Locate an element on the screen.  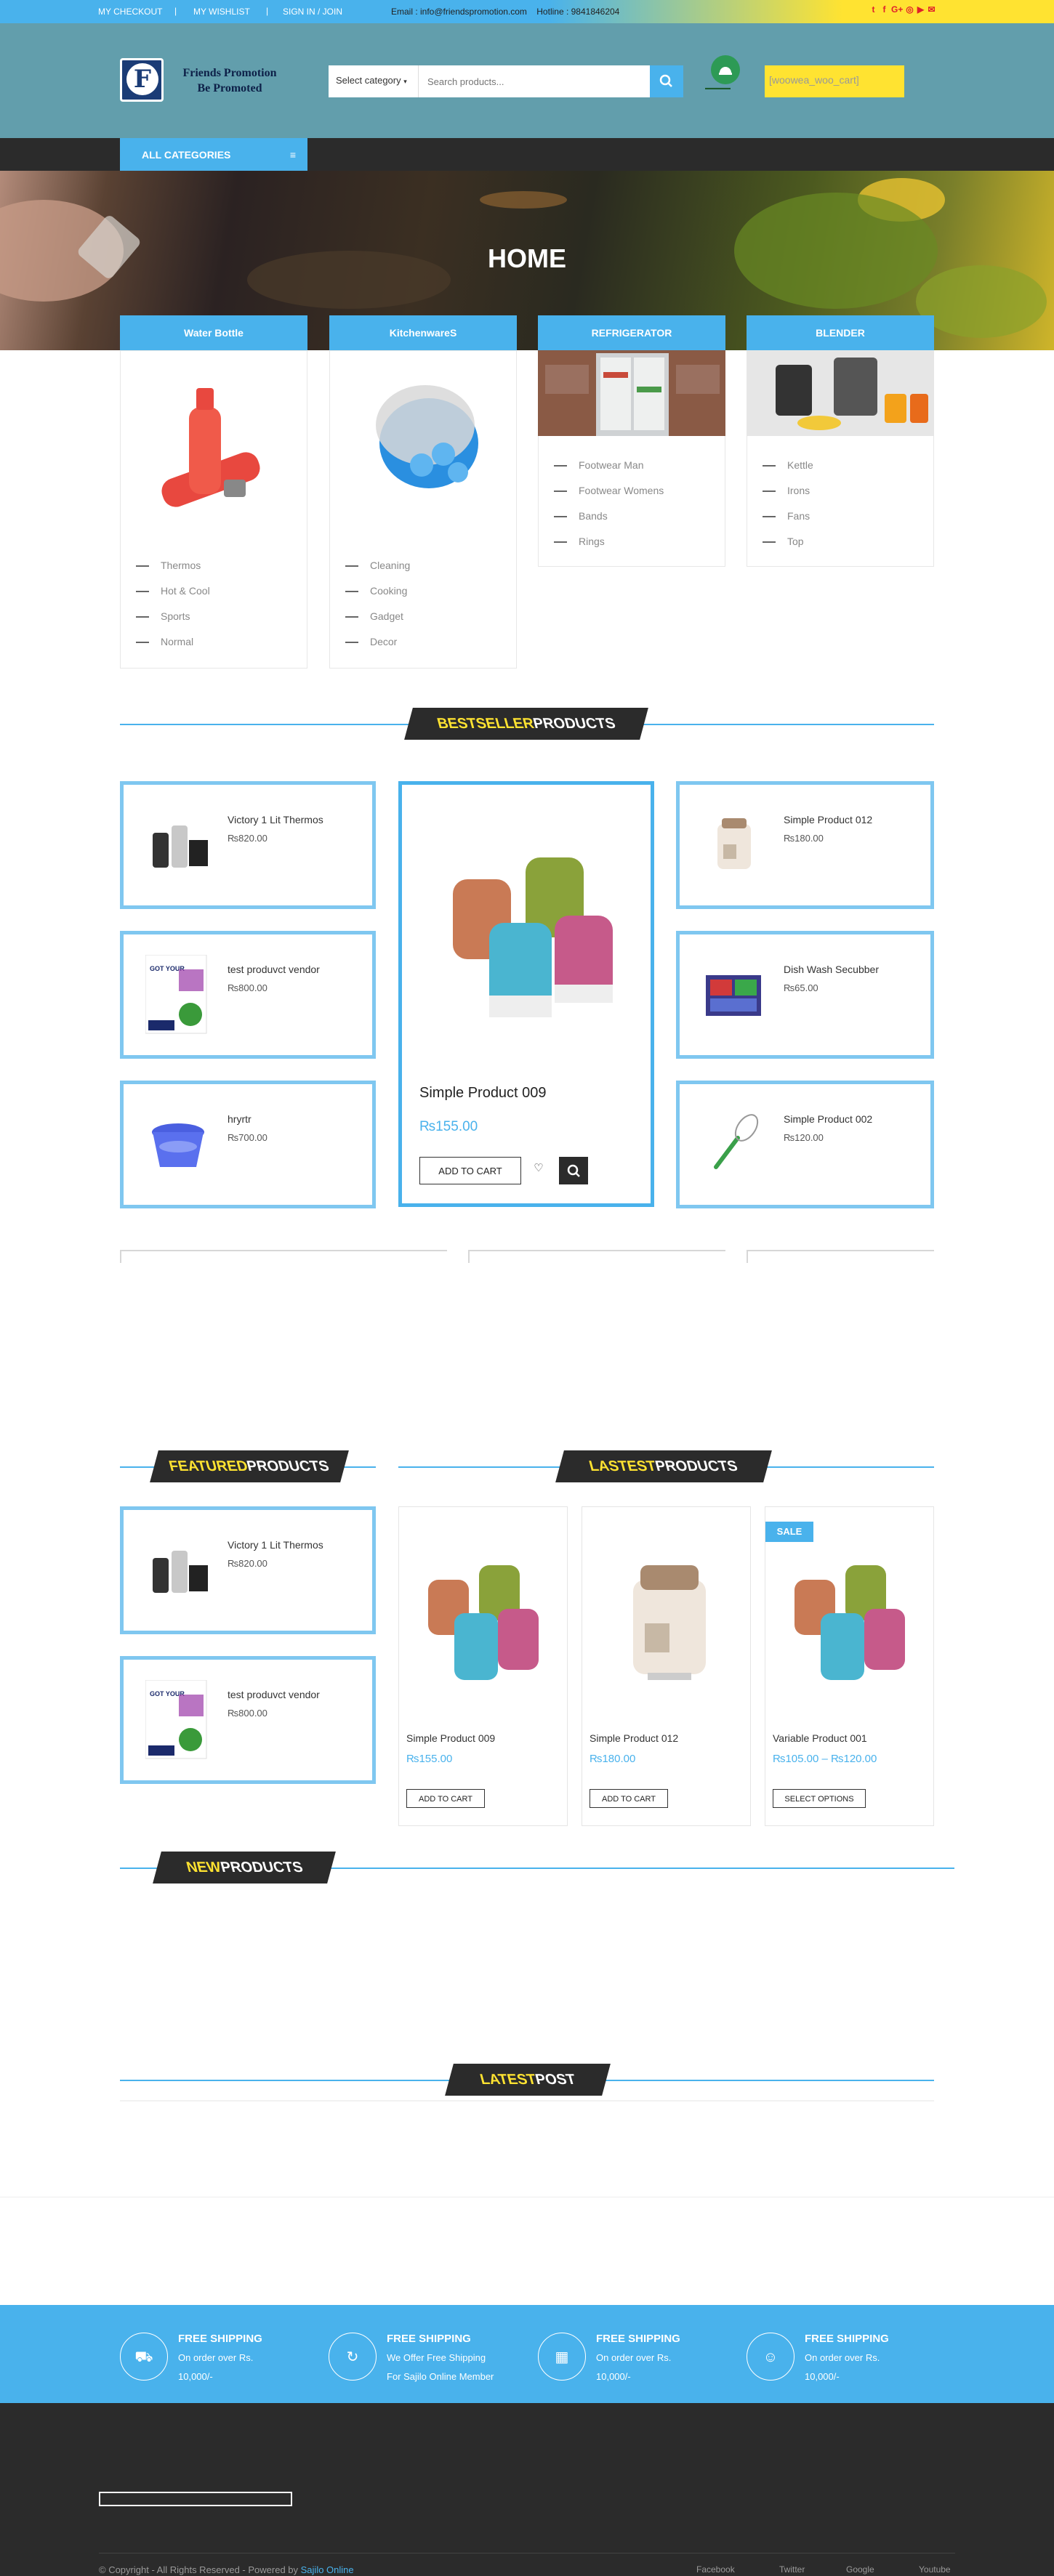
product-card: Simple Product 002 ₨120.00 is located at coordinates (805, 1145).